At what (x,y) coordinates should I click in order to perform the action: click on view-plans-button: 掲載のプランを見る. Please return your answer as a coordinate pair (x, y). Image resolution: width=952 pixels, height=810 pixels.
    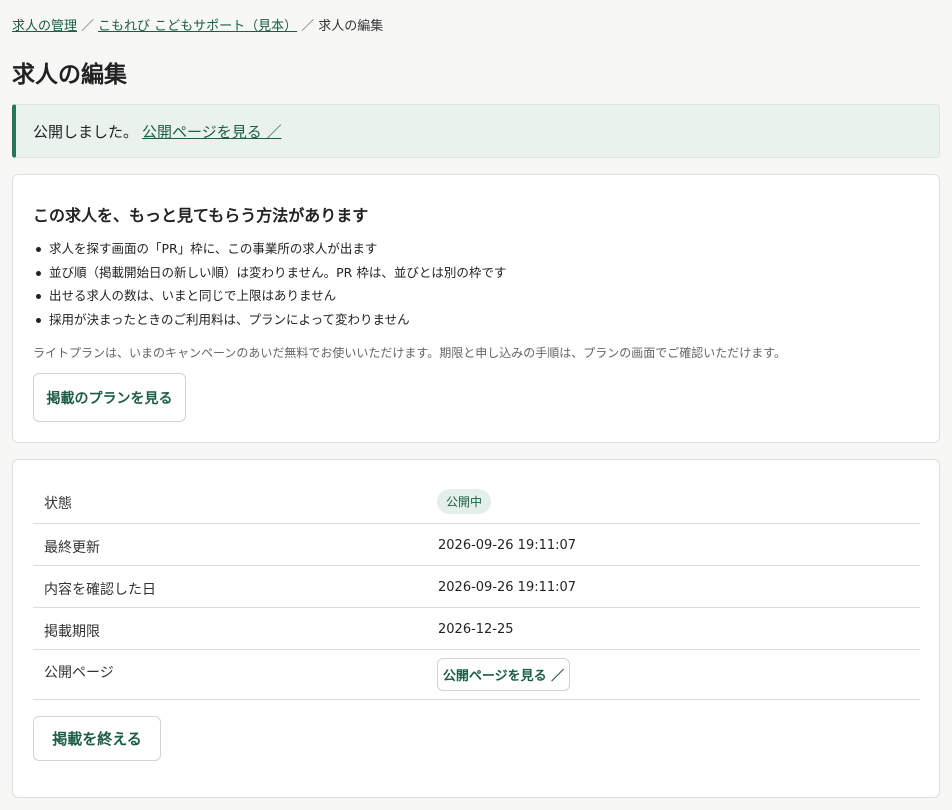
    Looking at the image, I should click on (109, 397).